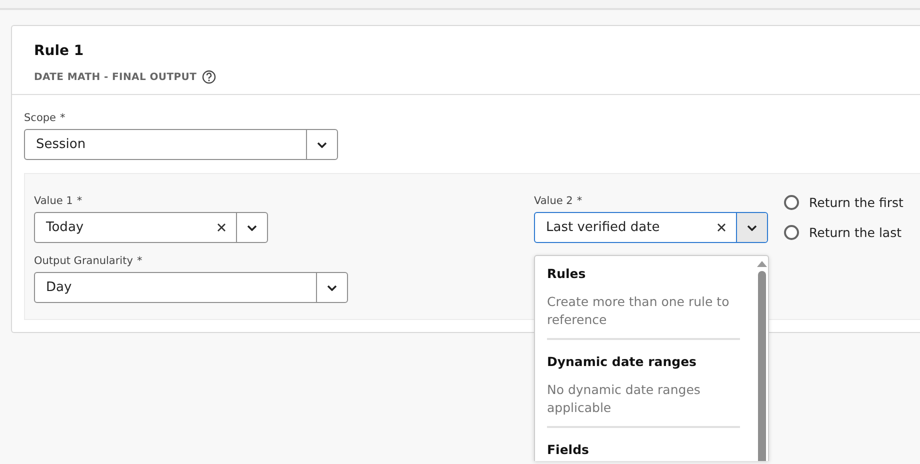 Image resolution: width=920 pixels, height=464 pixels. What do you see at coordinates (568, 449) in the screenshot?
I see `section-heading: Fields` at bounding box center [568, 449].